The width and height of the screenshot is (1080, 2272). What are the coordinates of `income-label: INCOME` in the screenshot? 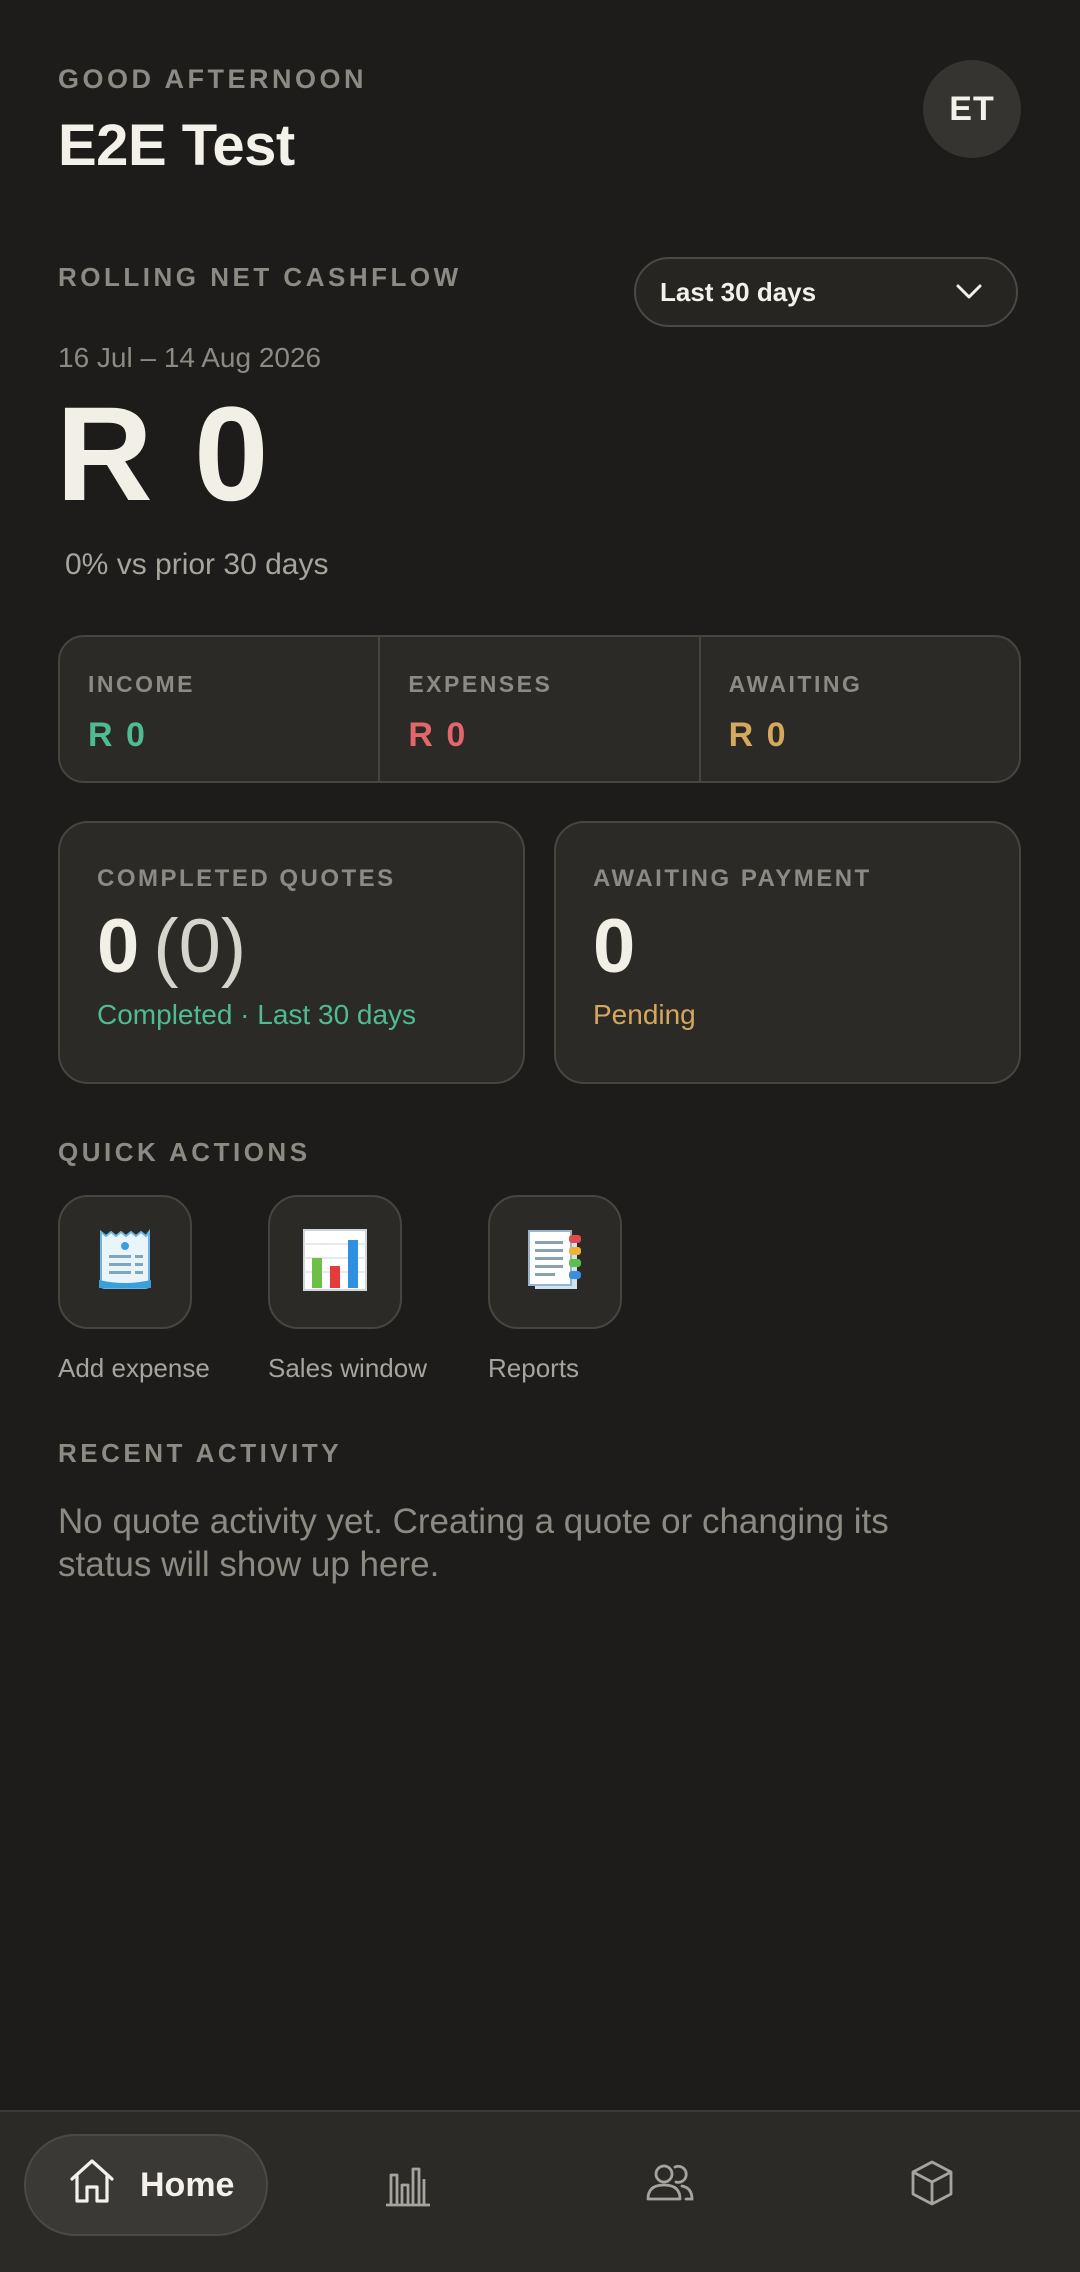 It's located at (141, 684).